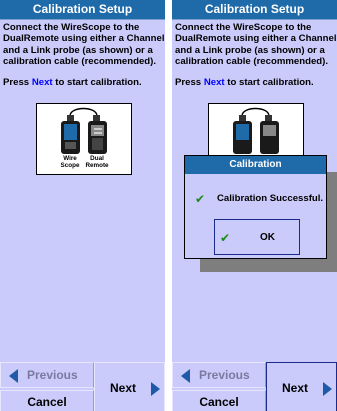 This screenshot has height=411, width=337. What do you see at coordinates (257, 237) in the screenshot?
I see `ok-button: ✔ OK` at bounding box center [257, 237].